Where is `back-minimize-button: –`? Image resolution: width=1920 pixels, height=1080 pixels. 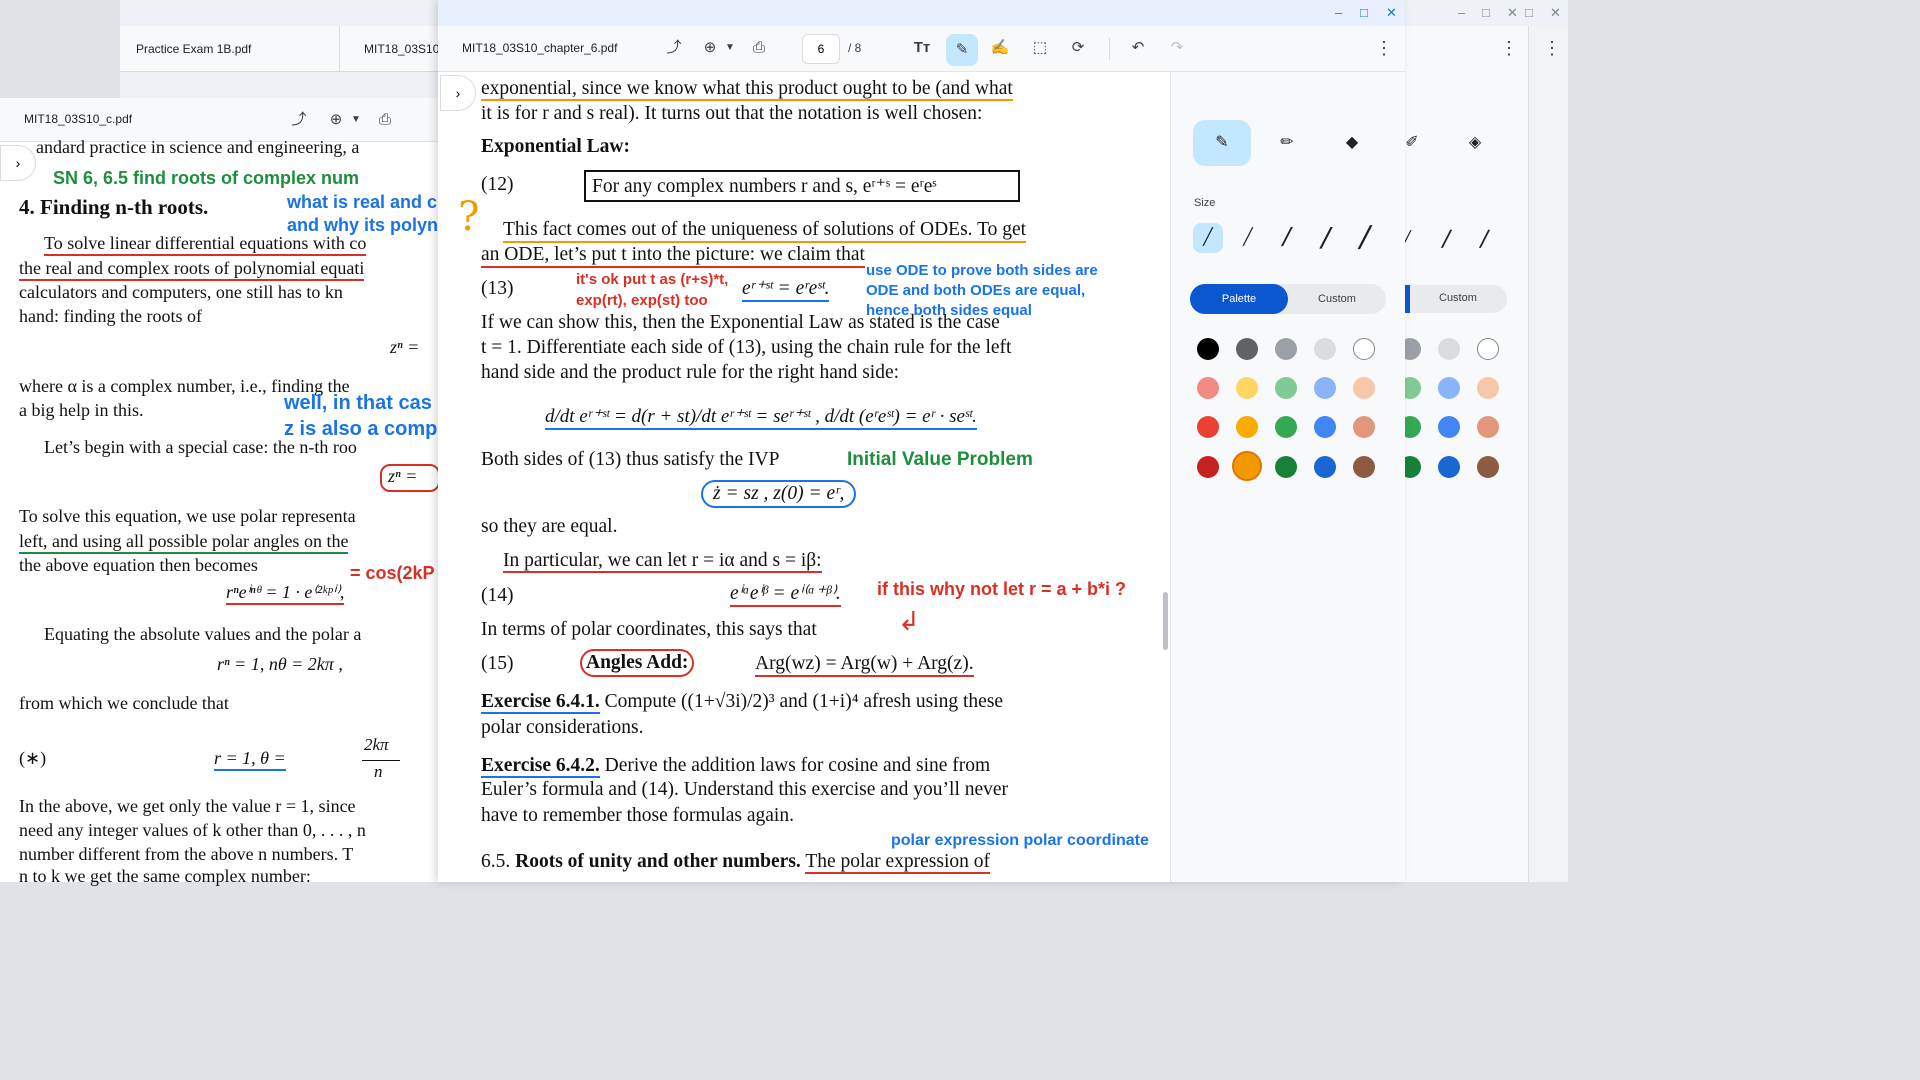 back-minimize-button: – is located at coordinates (1461, 12).